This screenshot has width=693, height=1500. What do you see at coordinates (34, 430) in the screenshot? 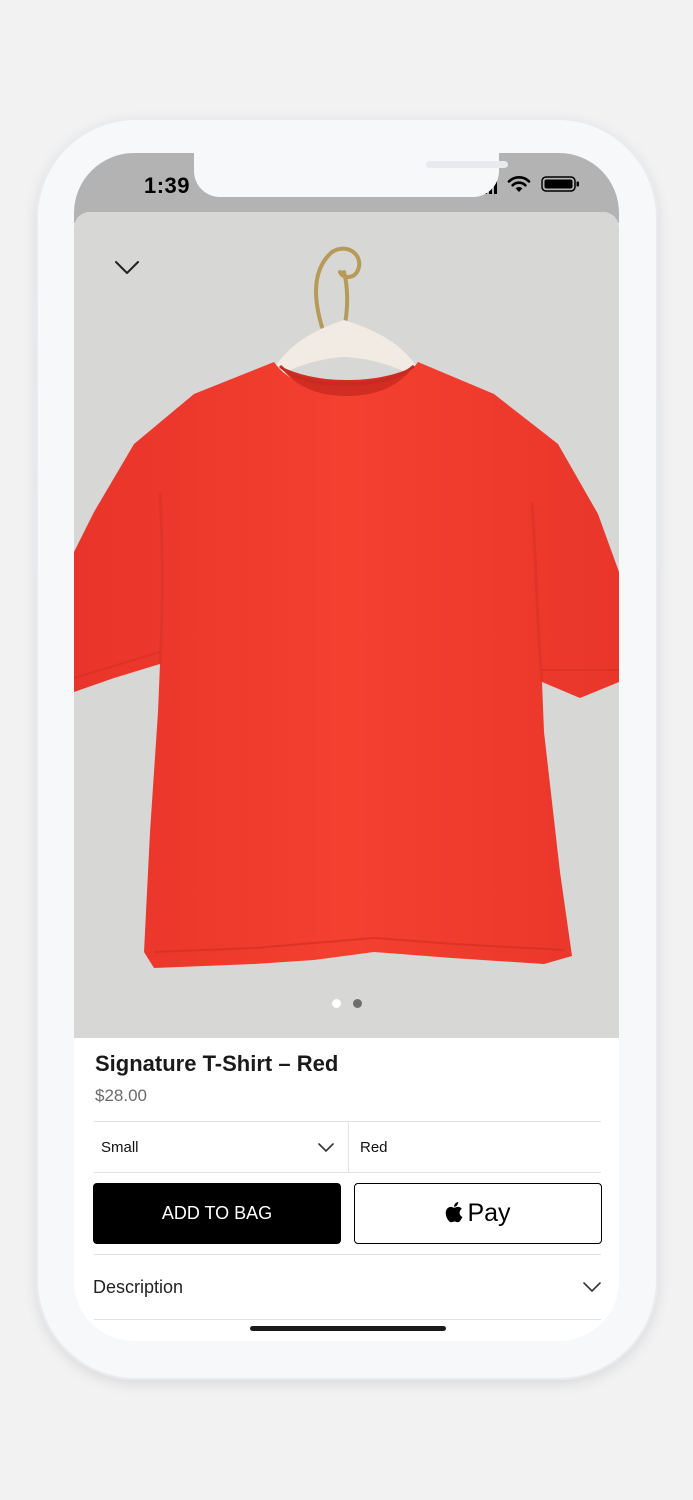
I see `volume-up-button` at bounding box center [34, 430].